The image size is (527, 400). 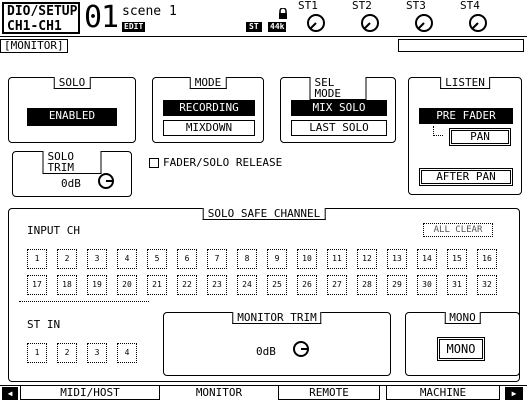 What do you see at coordinates (44, 324) in the screenshot?
I see `st-in-label: ST IN` at bounding box center [44, 324].